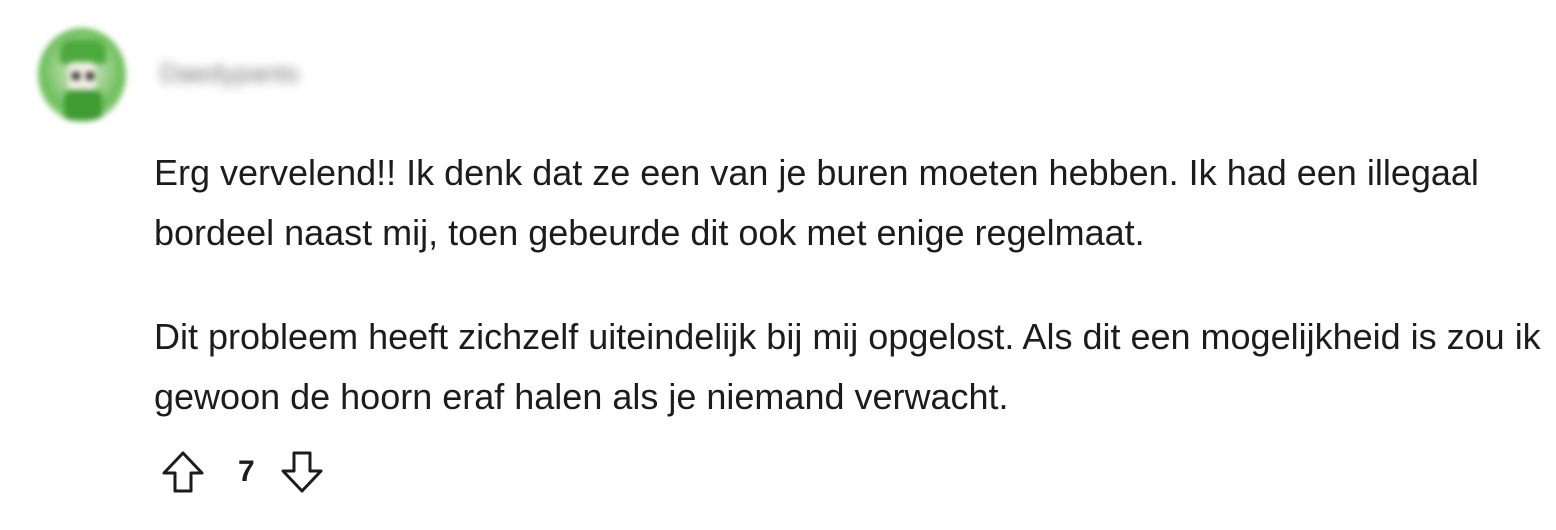 This screenshot has width=1556, height=530. I want to click on upvote-button, so click(183, 472).